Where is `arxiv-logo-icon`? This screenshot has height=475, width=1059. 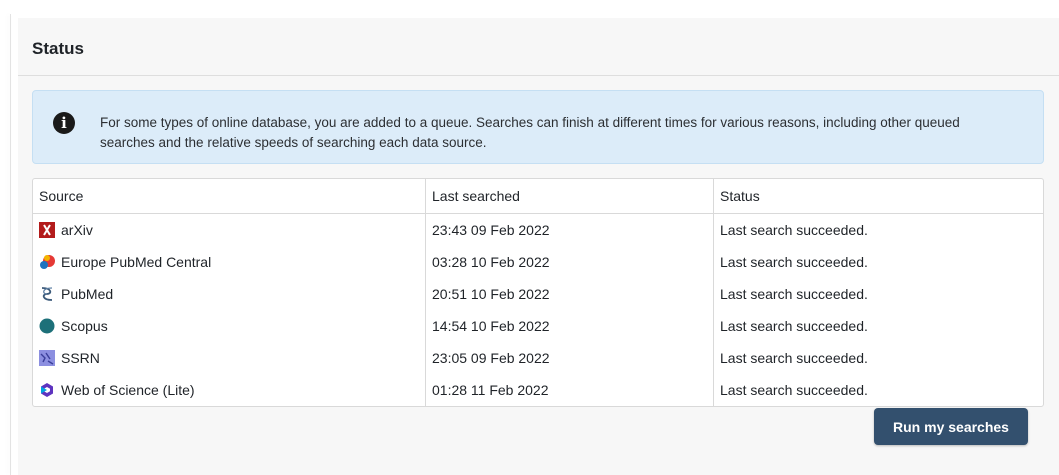
arxiv-logo-icon is located at coordinates (47, 230).